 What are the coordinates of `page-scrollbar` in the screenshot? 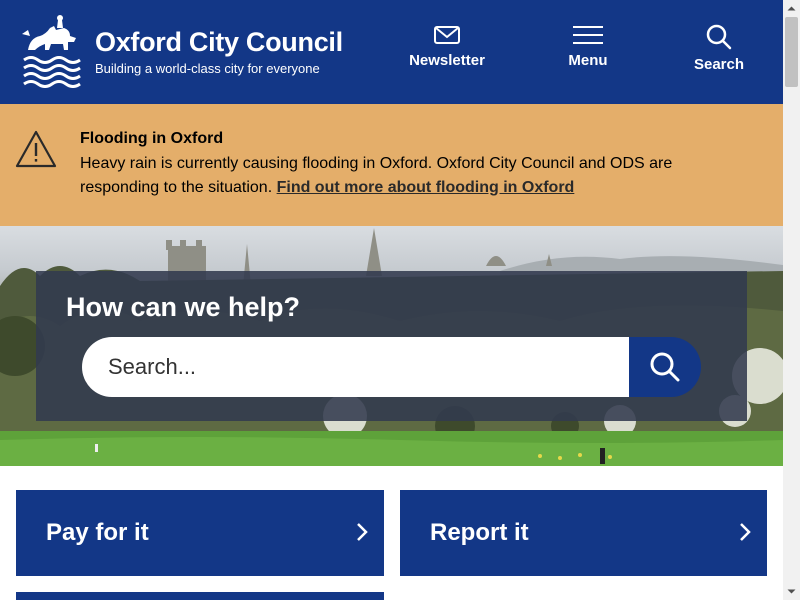 It's located at (791, 300).